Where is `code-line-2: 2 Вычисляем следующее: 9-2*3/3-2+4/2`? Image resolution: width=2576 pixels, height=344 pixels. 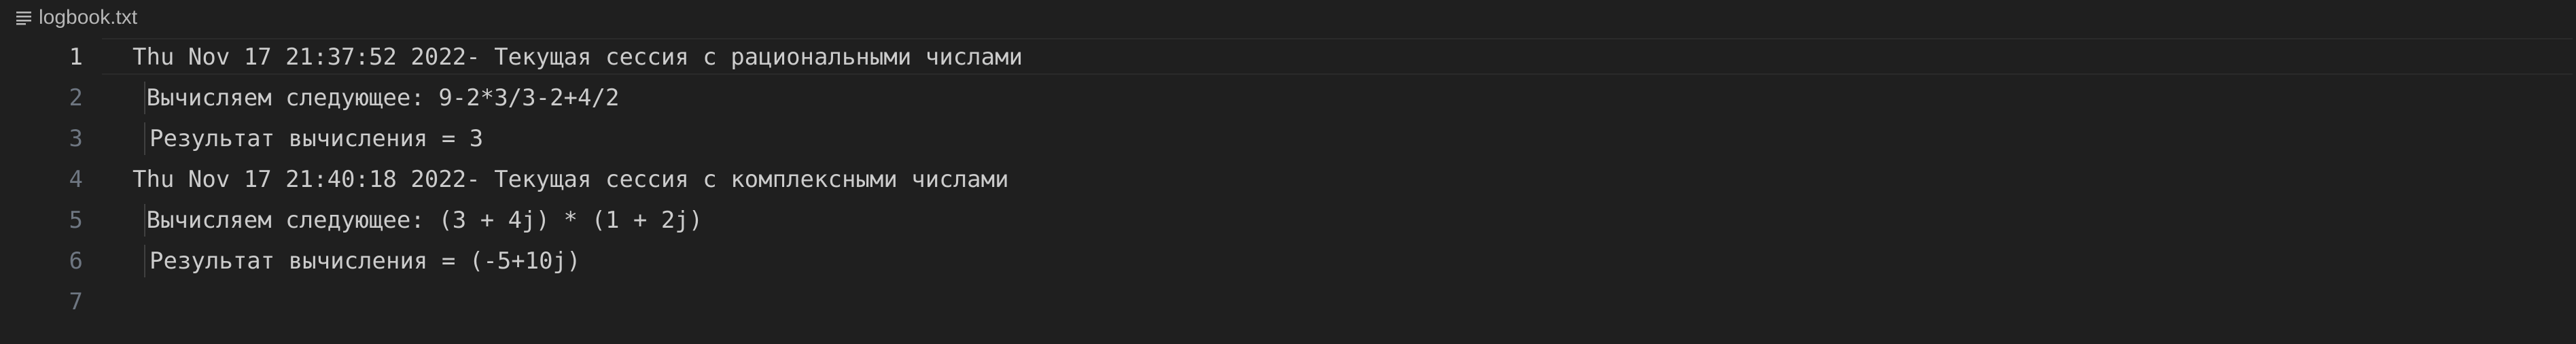
code-line-2: 2 Вычисляем следующее: 9-2*3/3-2+4/2 is located at coordinates (1288, 98).